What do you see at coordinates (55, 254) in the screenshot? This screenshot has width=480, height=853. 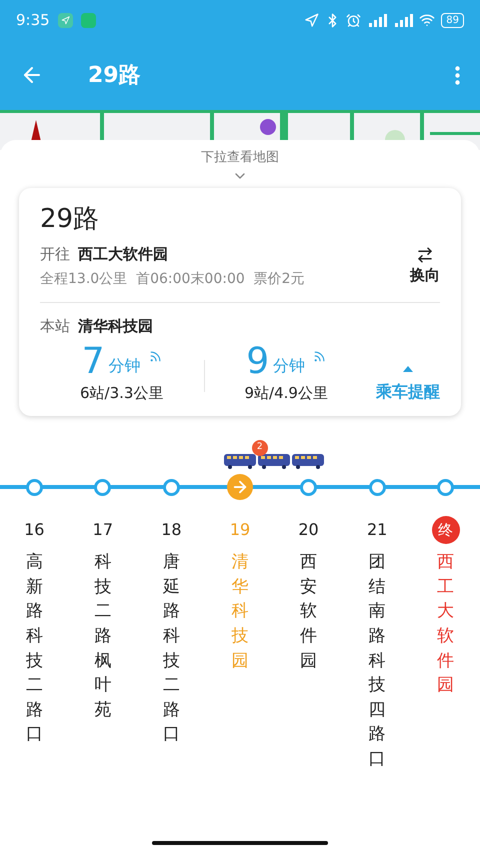 I see `direction-label: 开往` at bounding box center [55, 254].